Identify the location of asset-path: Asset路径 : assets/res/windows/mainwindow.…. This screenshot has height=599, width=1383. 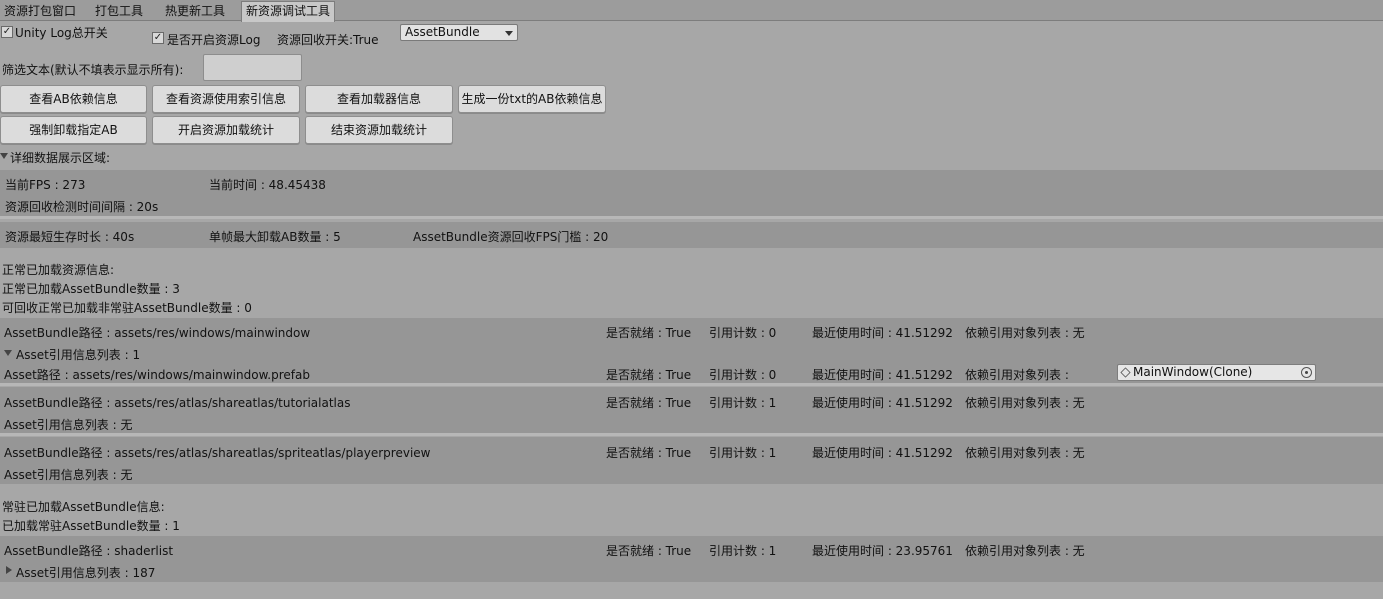
(157, 375).